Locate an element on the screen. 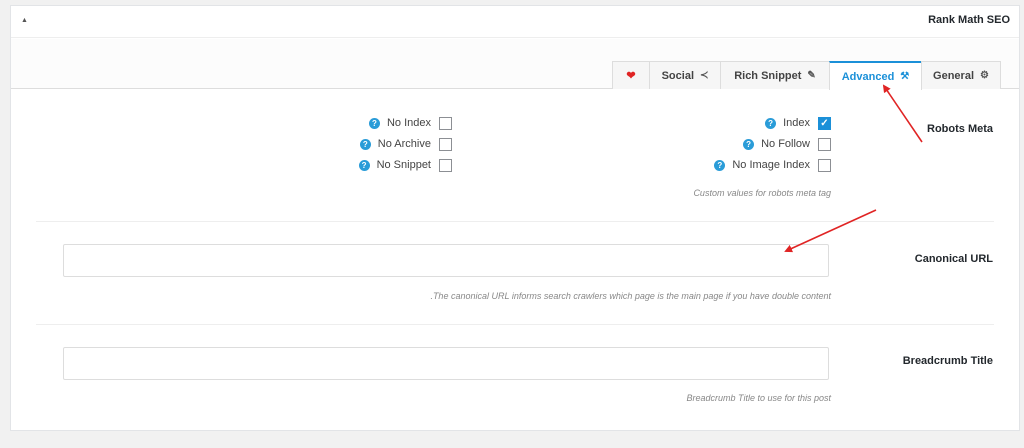 This screenshot has width=1024, height=448. robots-option-no-image-index: ? No Image Index is located at coordinates (772, 165).